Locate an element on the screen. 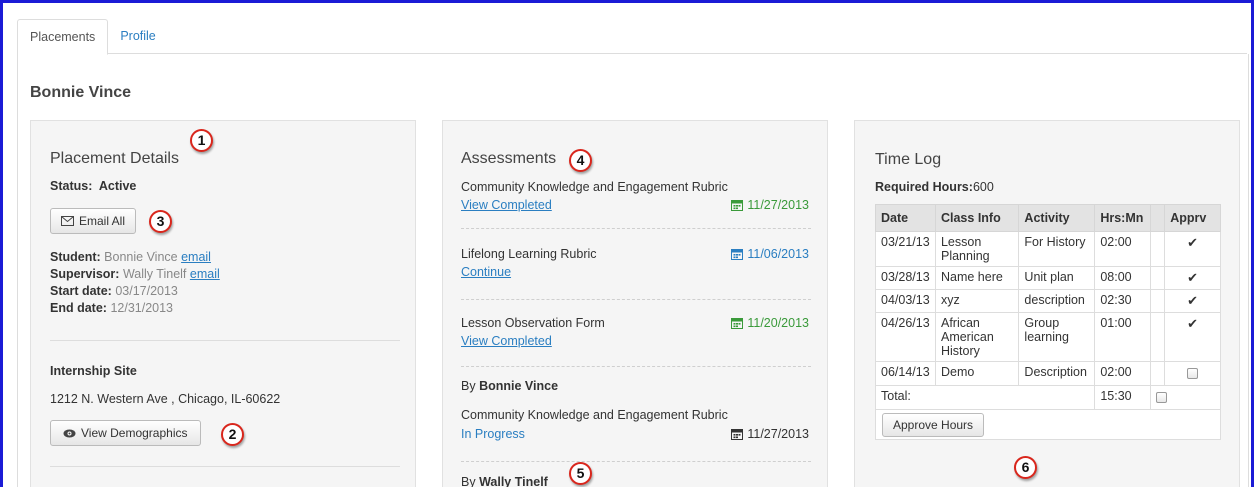 This screenshot has width=1254, height=487. status-value: Active is located at coordinates (117, 186).